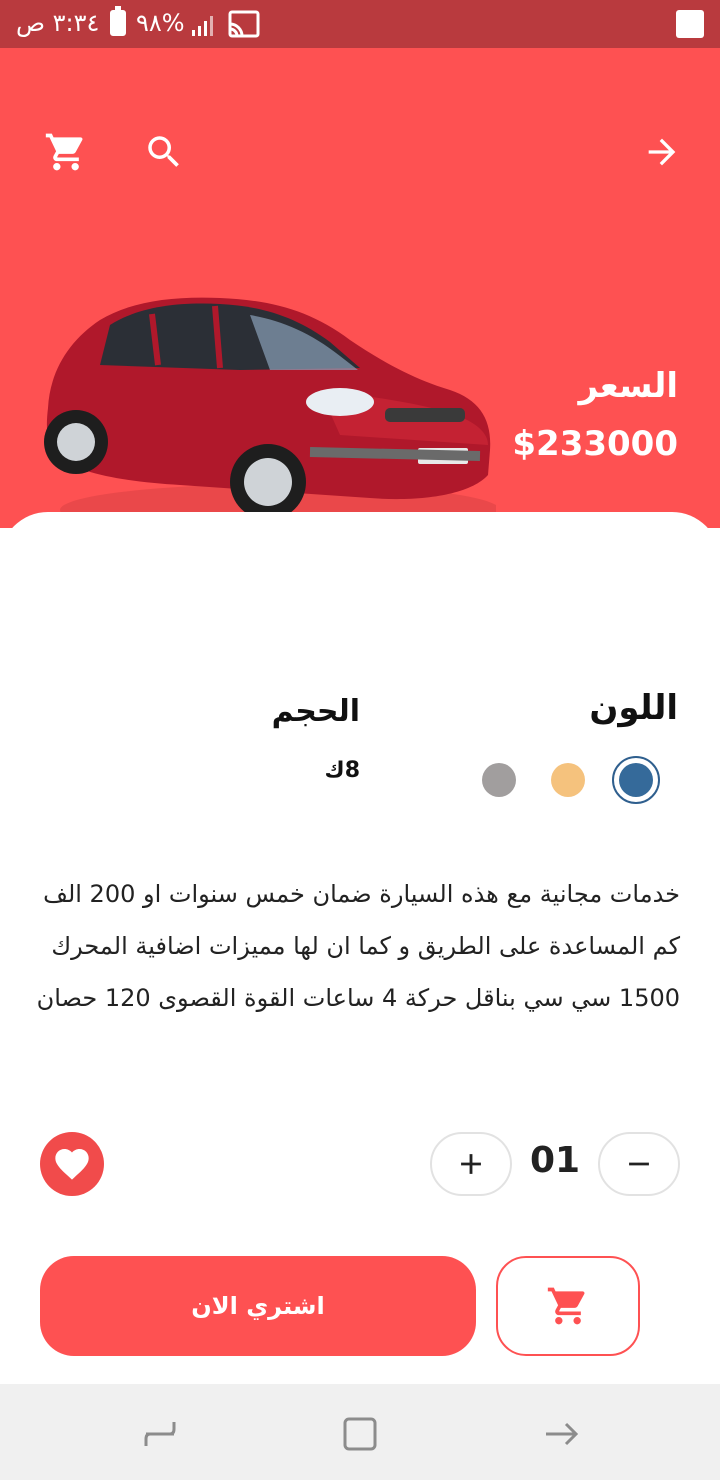 Image resolution: width=720 pixels, height=1480 pixels. What do you see at coordinates (160, 23) in the screenshot?
I see `battery-percent: %٩٨` at bounding box center [160, 23].